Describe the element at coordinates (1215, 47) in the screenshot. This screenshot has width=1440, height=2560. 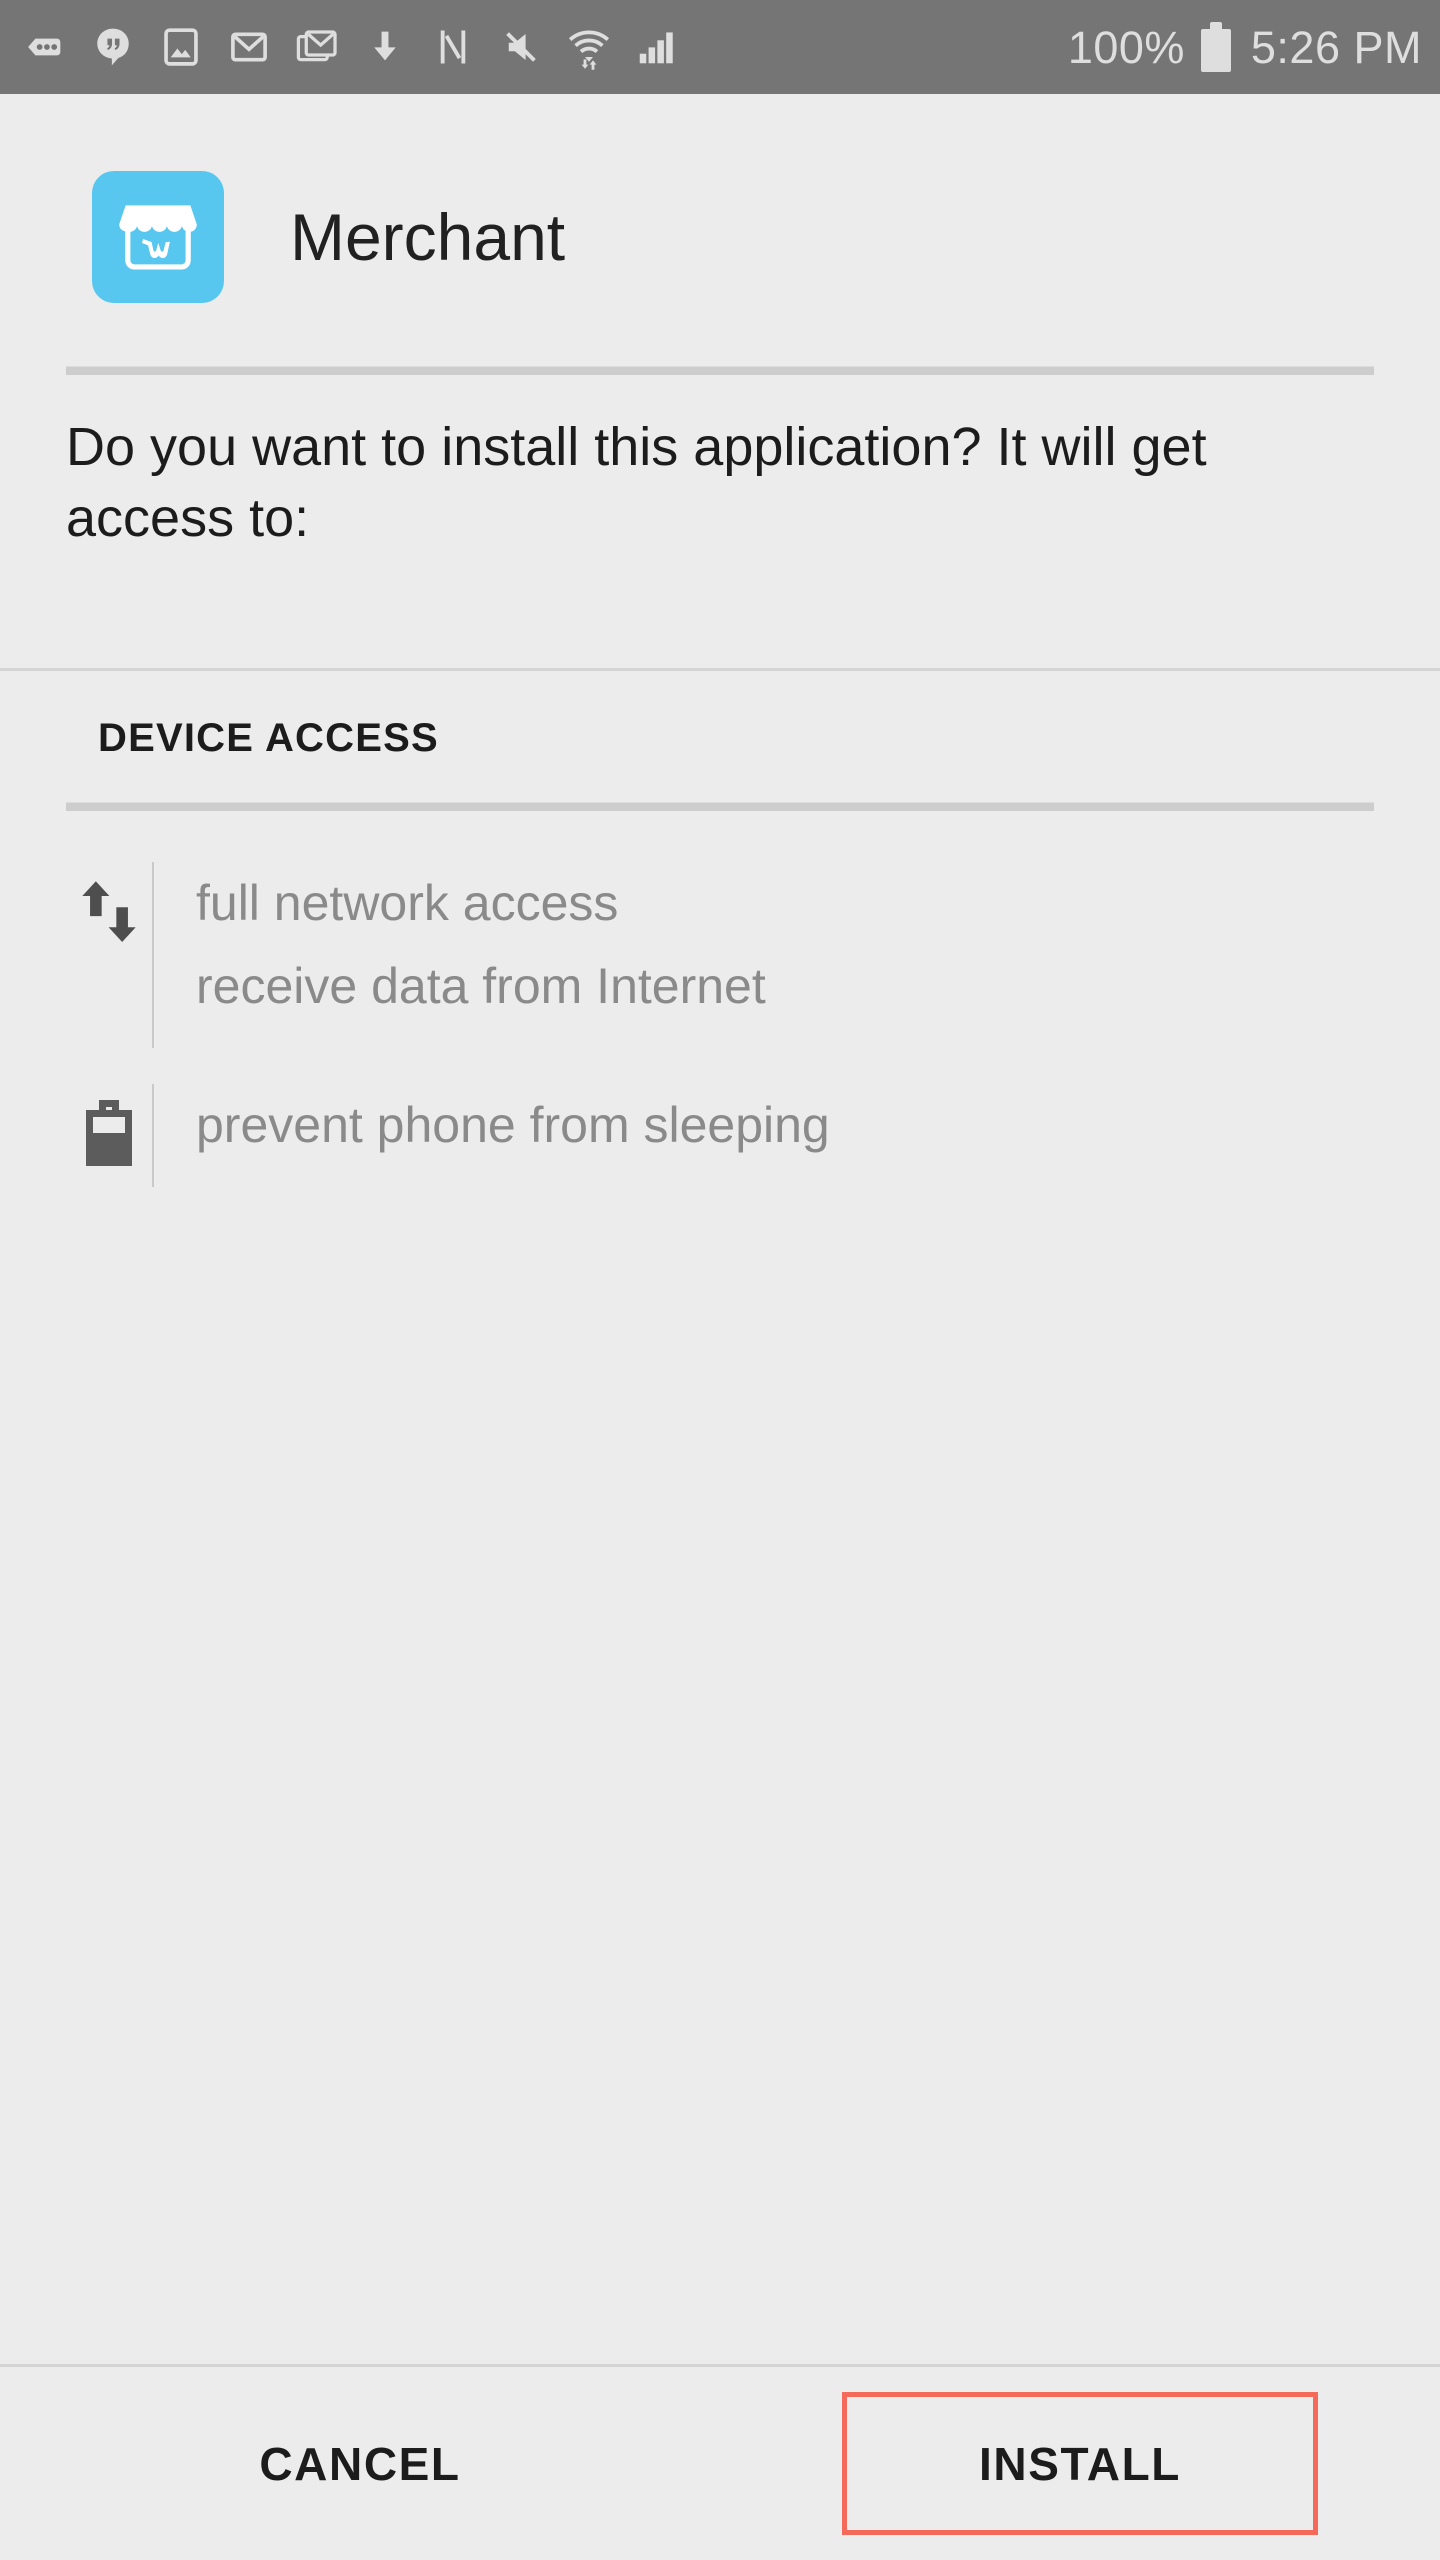
I see `battery-full-icon` at that location.